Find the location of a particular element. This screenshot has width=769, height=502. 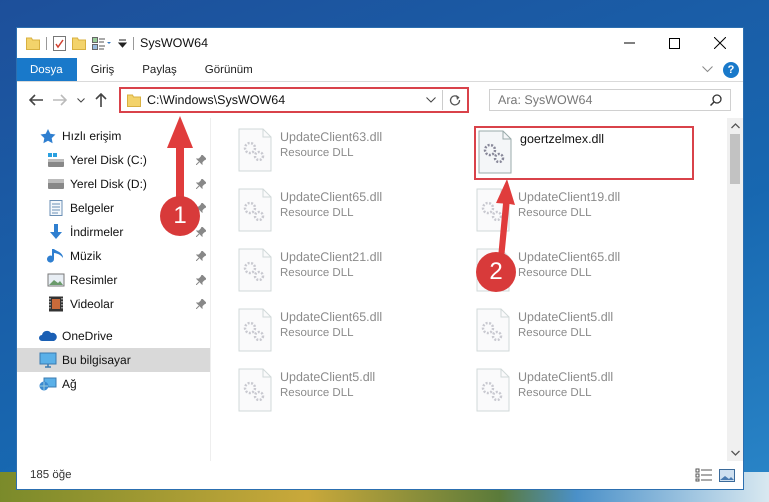

ribbon-tab: Görünüm is located at coordinates (228, 69).